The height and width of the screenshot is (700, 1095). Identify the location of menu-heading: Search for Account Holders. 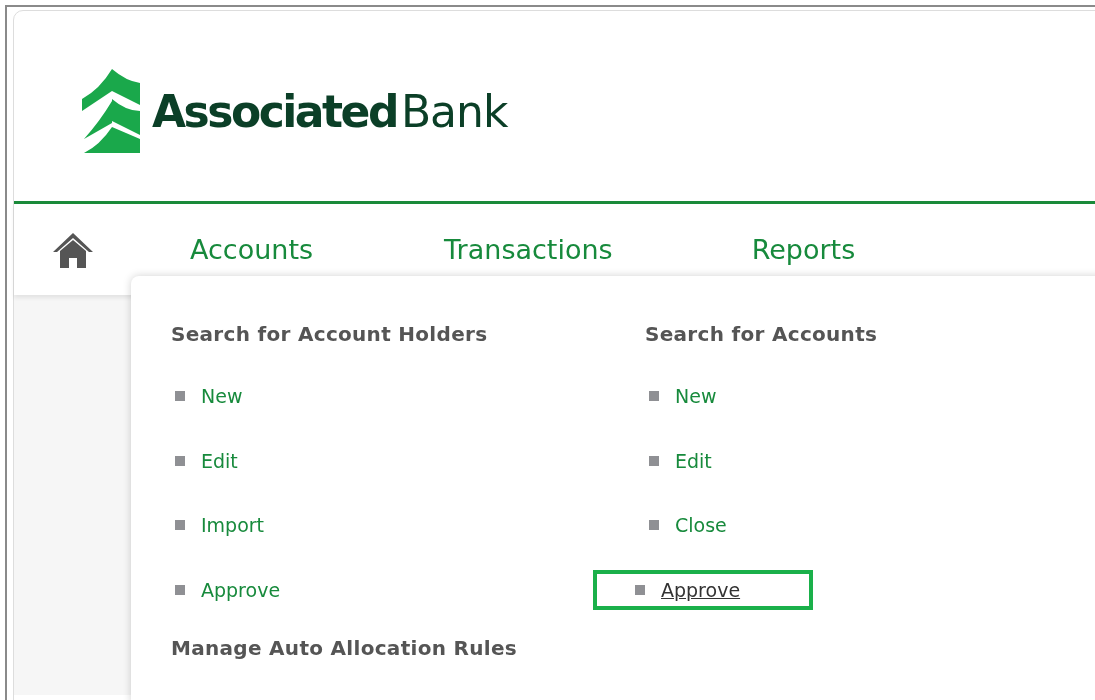
(408, 332).